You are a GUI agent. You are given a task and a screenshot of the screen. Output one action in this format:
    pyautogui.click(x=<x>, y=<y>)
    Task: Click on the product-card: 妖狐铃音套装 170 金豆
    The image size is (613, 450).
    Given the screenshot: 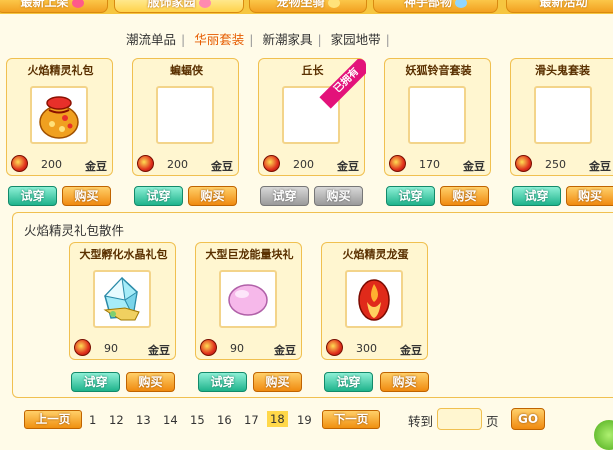 What is the action you would take?
    pyautogui.click(x=437, y=117)
    